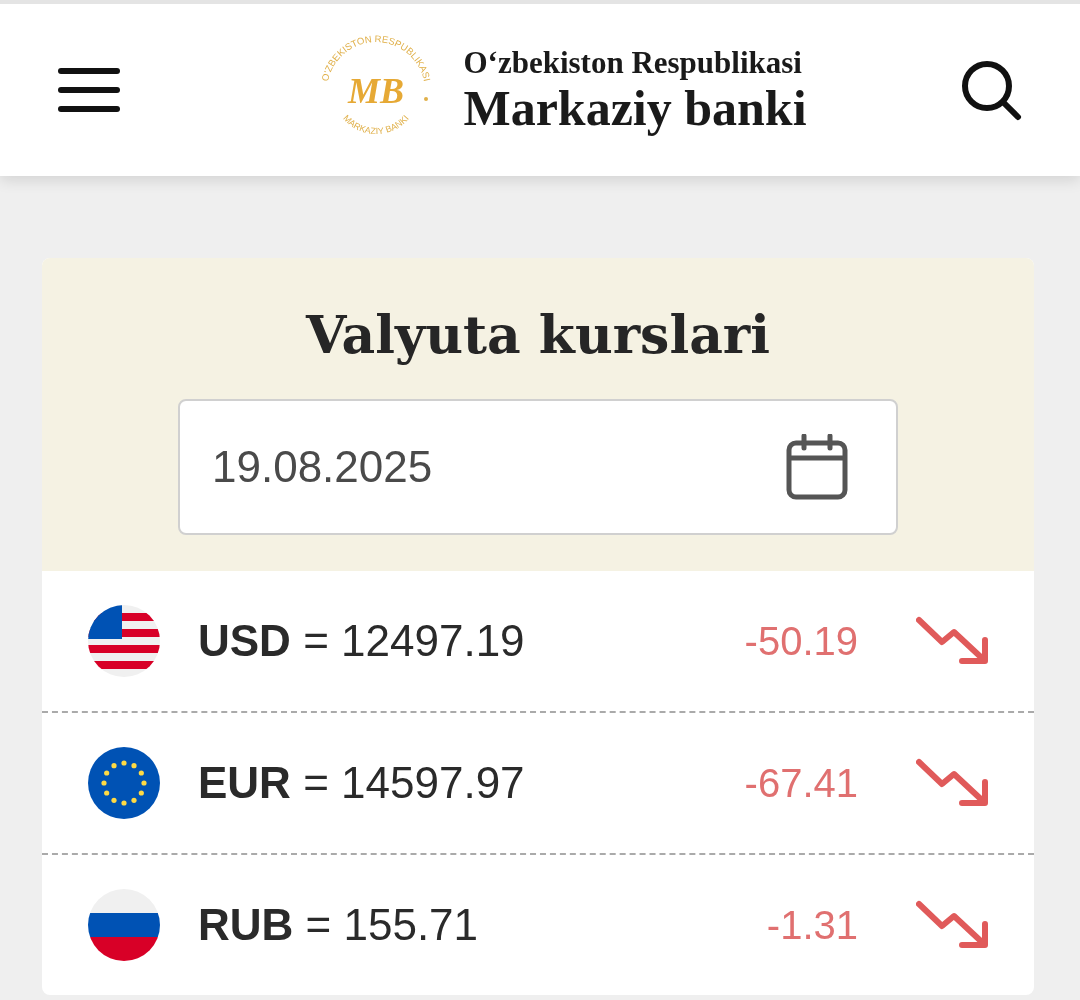 The height and width of the screenshot is (1000, 1080). What do you see at coordinates (800, 783) in the screenshot?
I see `rate-change: -67.41` at bounding box center [800, 783].